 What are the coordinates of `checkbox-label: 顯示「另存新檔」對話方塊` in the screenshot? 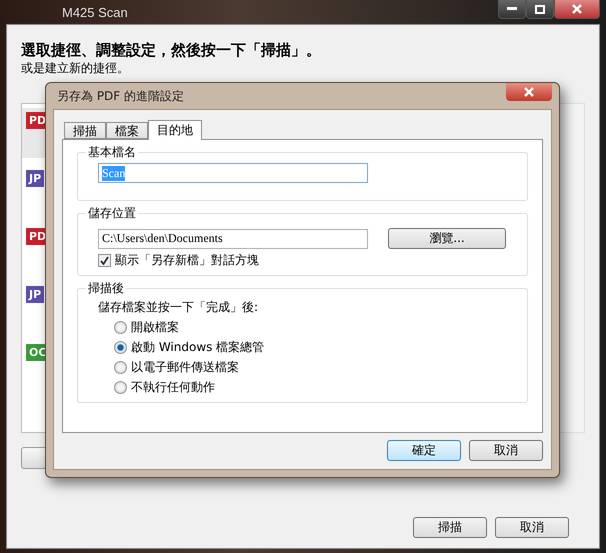 It's located at (187, 260).